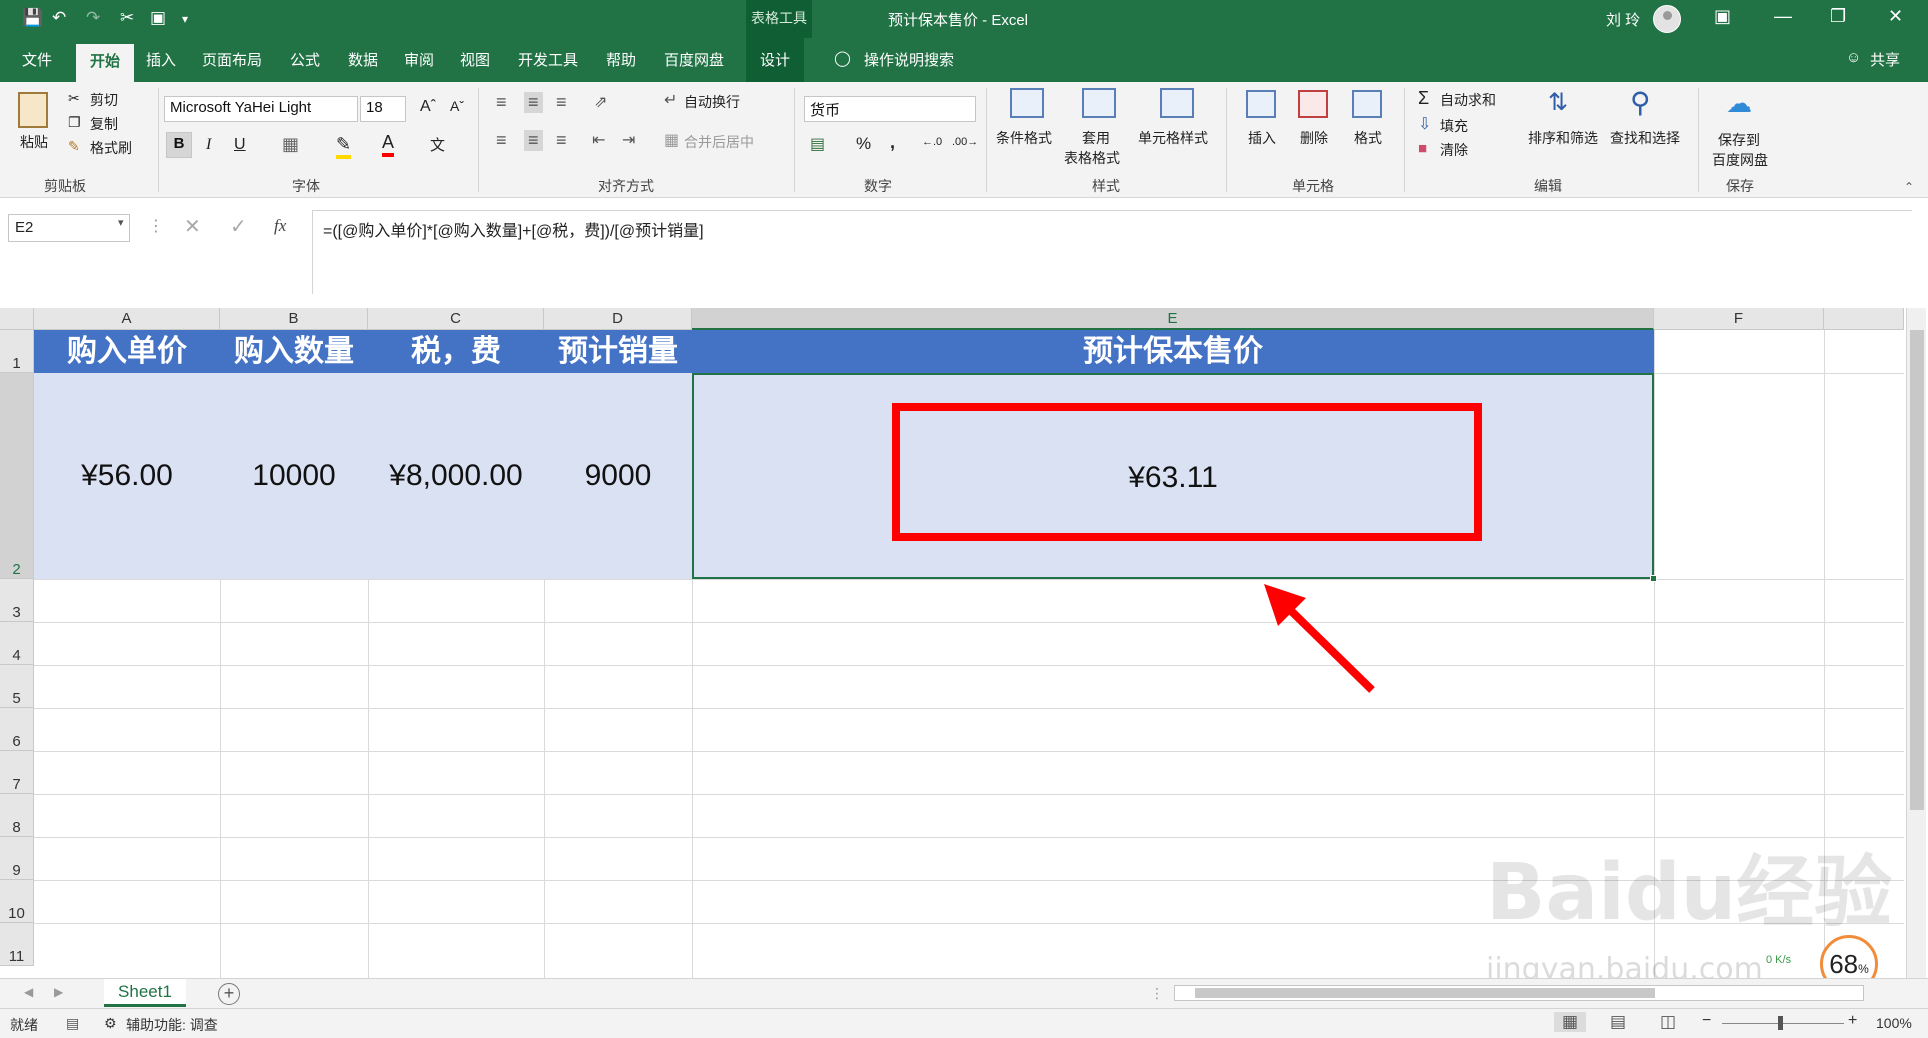  Describe the element at coordinates (261, 109) in the screenshot. I see `font-name-select: Microsoft YaHei Light` at that location.